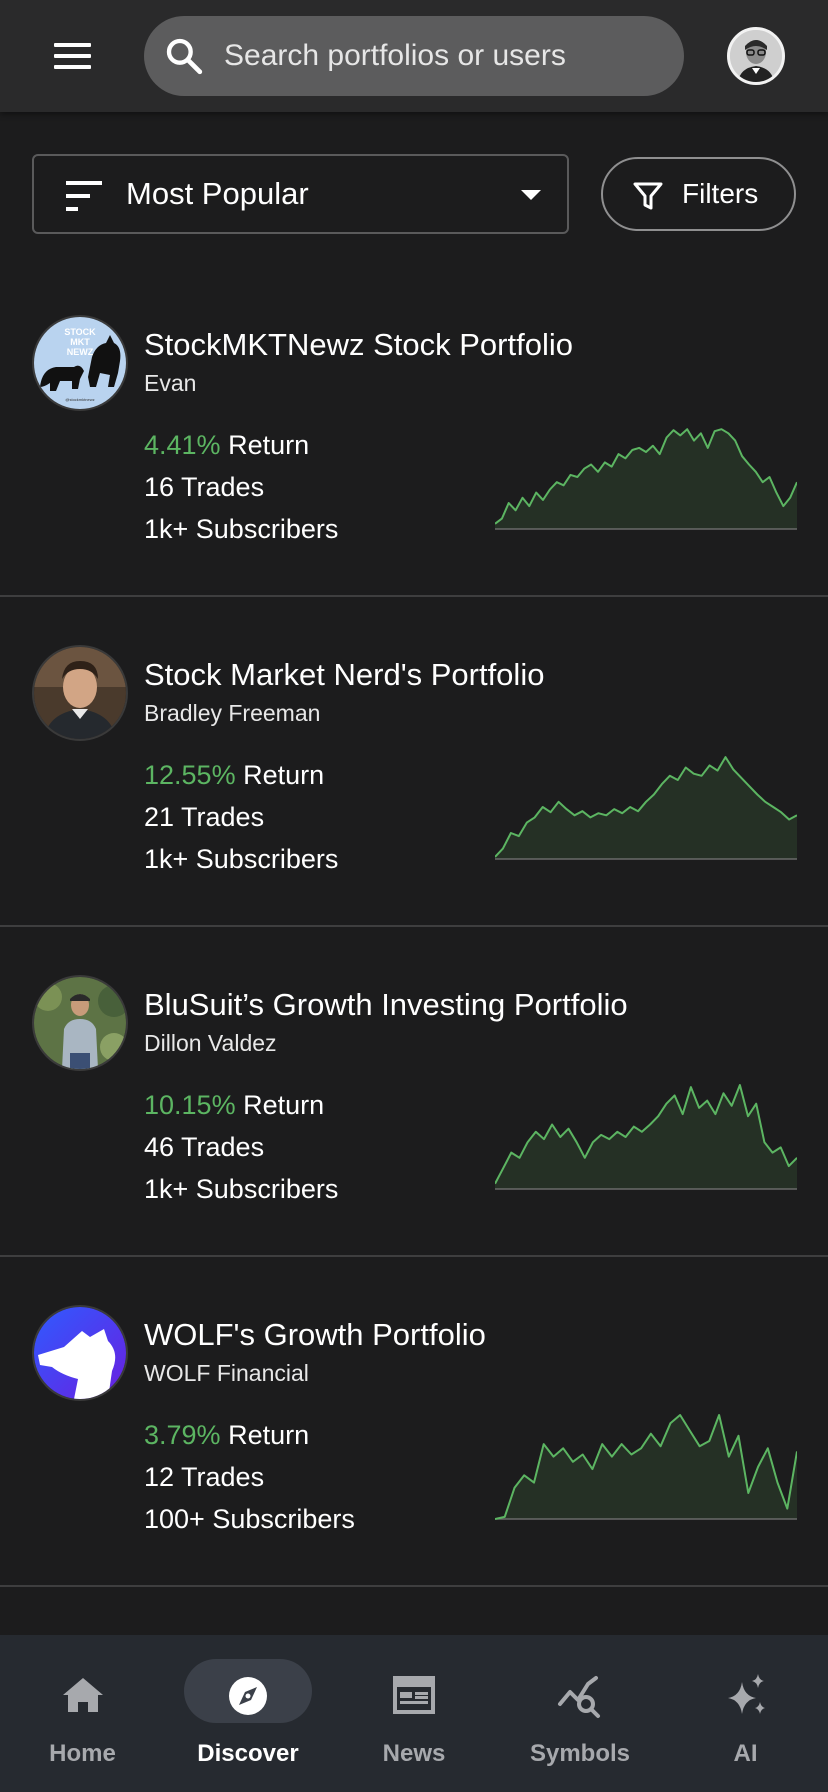  Describe the element at coordinates (170, 383) in the screenshot. I see `portfolio-owner: Evan` at that location.